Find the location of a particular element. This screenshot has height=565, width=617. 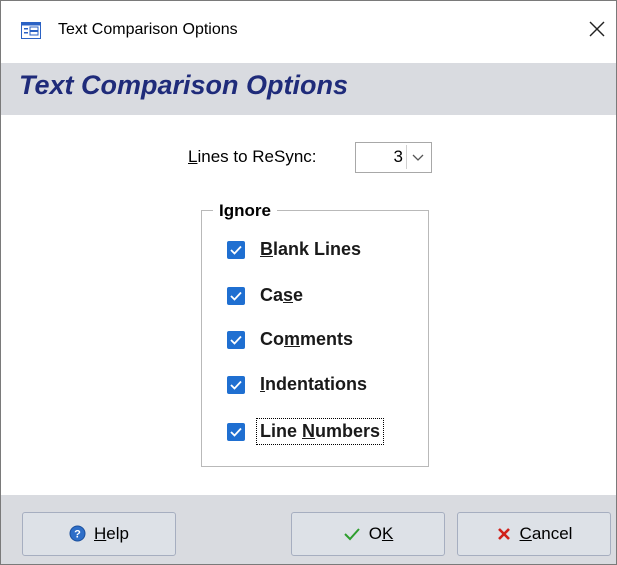

page-title: Text Comparison Options is located at coordinates (184, 85).